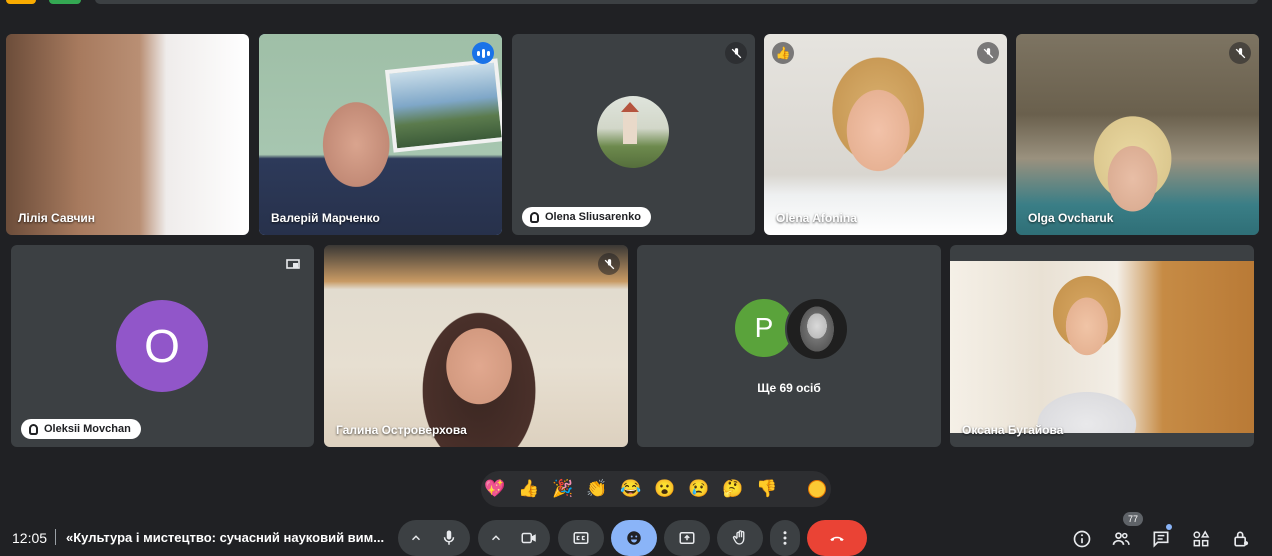 This screenshot has width=1272, height=556. I want to click on participant-name: Галина Островерхова, so click(401, 430).